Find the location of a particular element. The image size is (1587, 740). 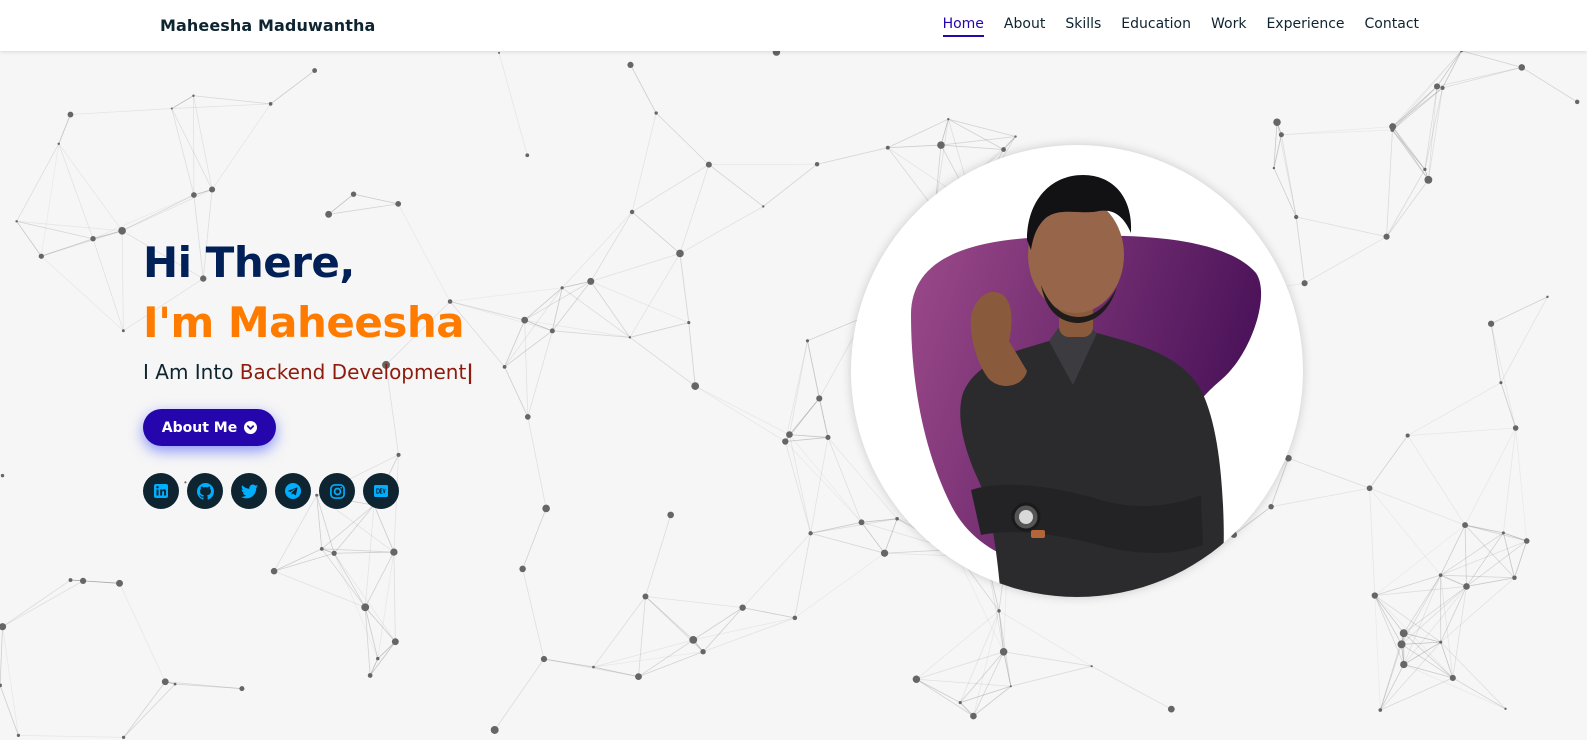

telegram-link is located at coordinates (293, 491).